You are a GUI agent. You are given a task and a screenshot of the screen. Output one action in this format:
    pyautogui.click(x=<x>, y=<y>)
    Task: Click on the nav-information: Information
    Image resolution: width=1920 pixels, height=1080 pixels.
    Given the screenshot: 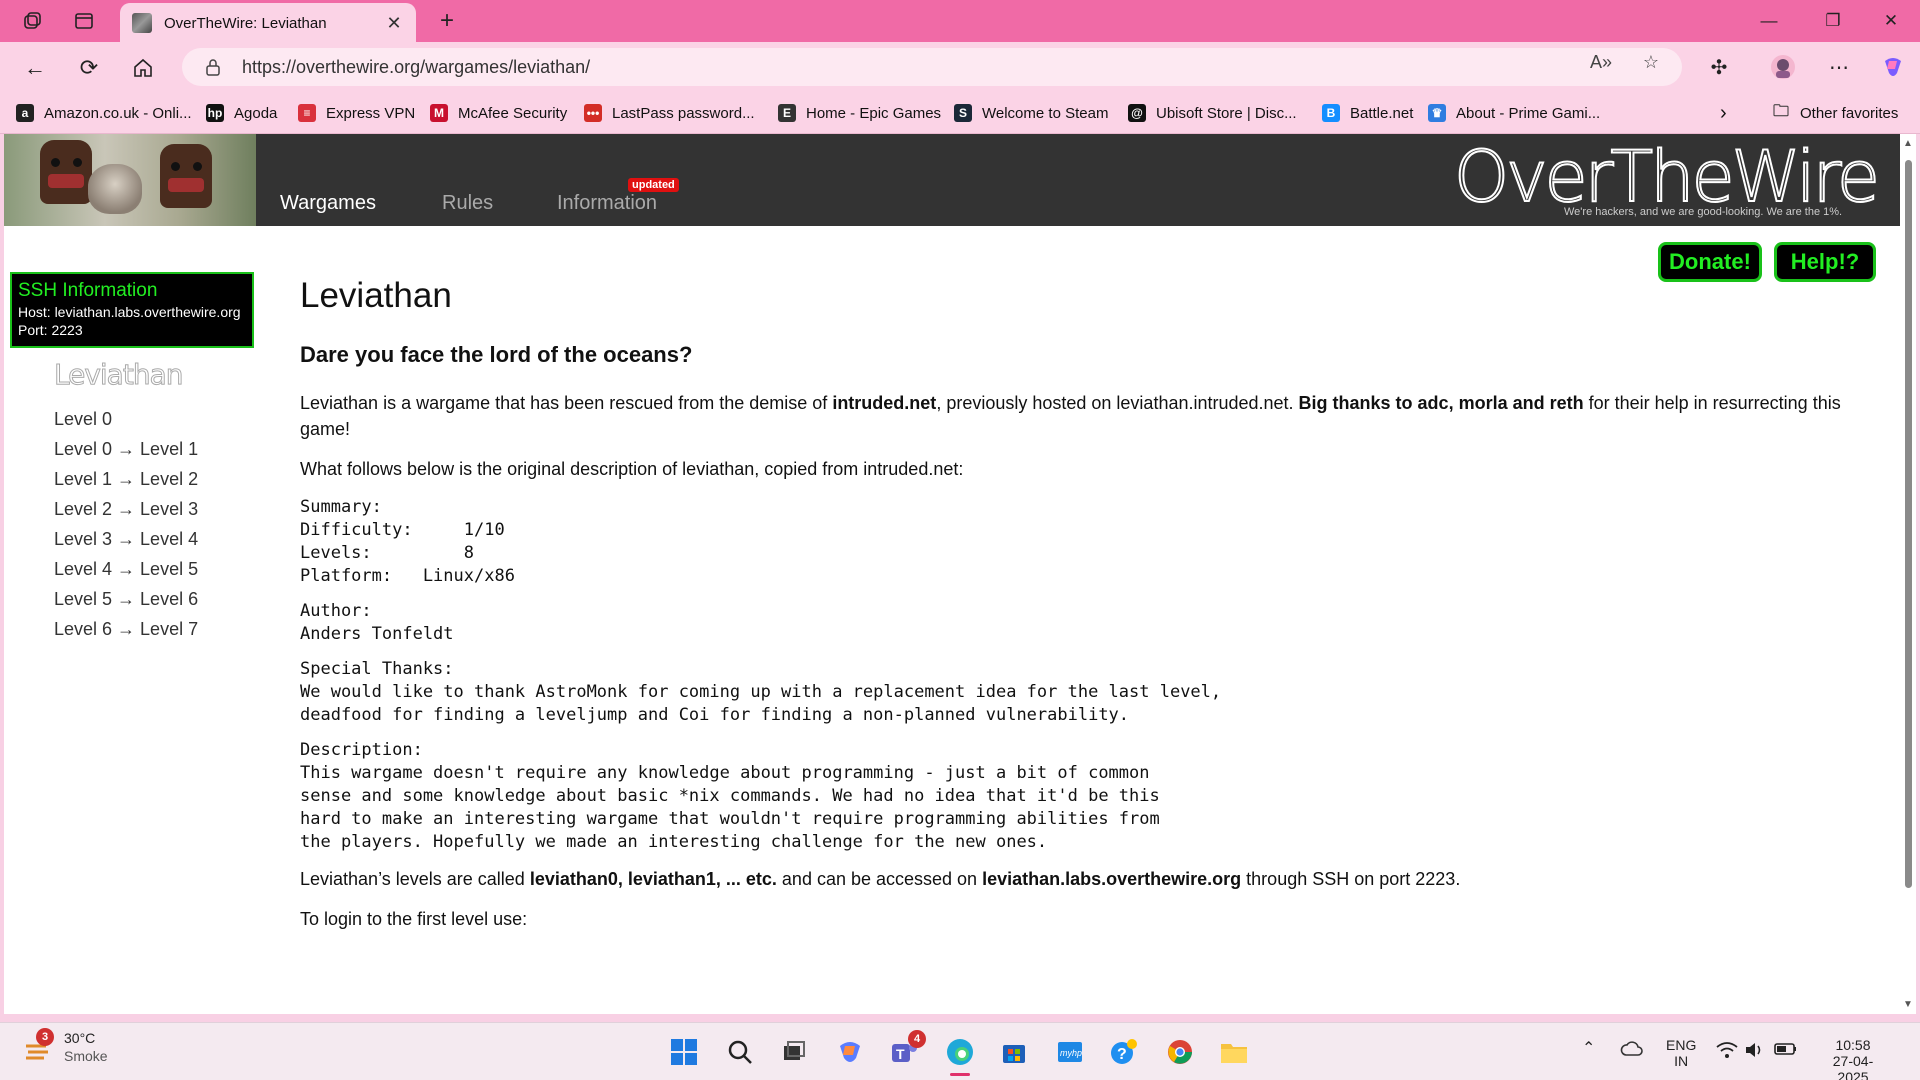 What is the action you would take?
    pyautogui.click(x=607, y=203)
    